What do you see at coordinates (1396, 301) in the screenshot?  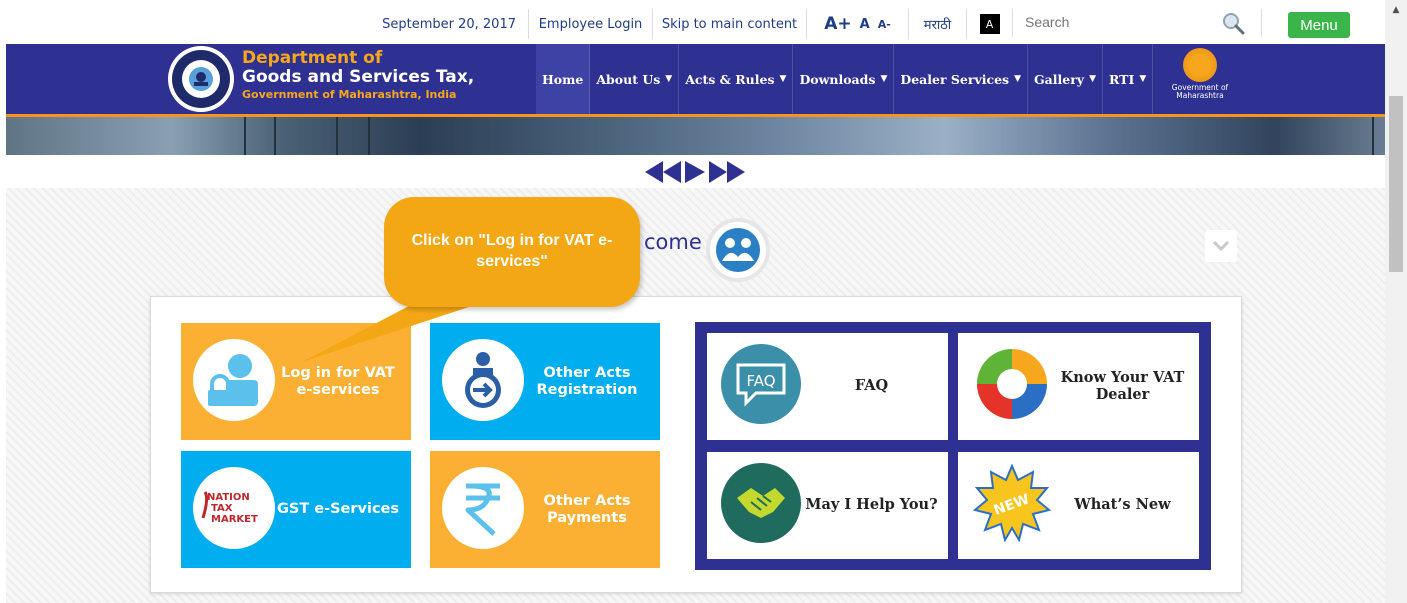 I see `page-scrollbar: ▲` at bounding box center [1396, 301].